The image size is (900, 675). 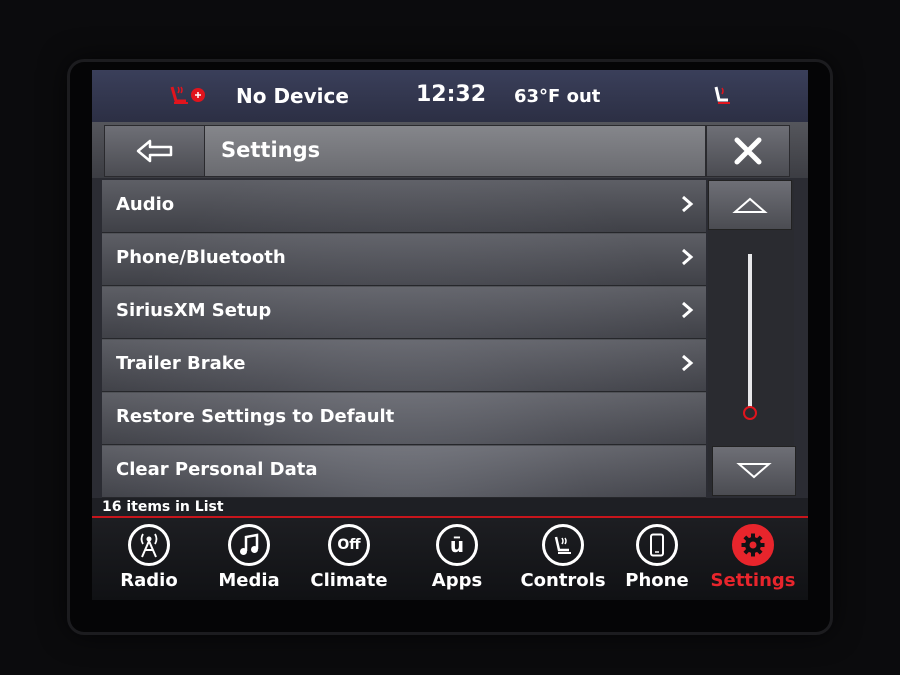 I want to click on list-item-label: Restore Settings to Default, so click(x=255, y=416).